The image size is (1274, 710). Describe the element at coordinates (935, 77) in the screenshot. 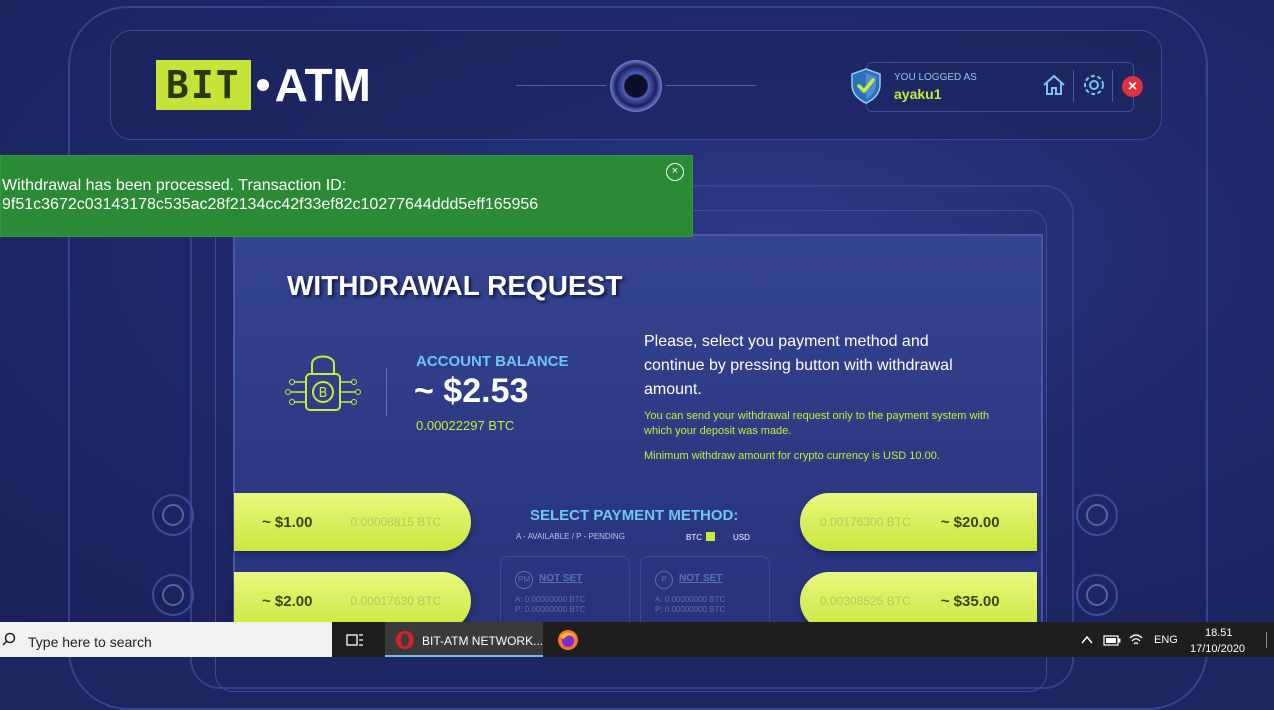

I see `logged-as-label: YOU LOGGED AS` at that location.